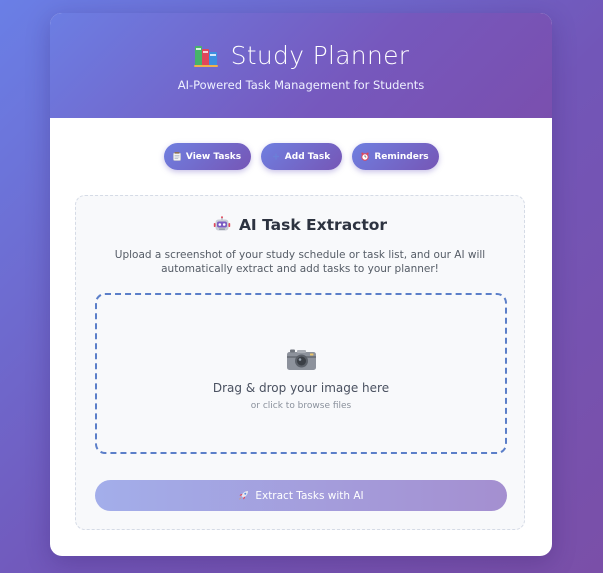 The width and height of the screenshot is (603, 573). I want to click on extractor-title: AI Task Extractor, so click(313, 225).